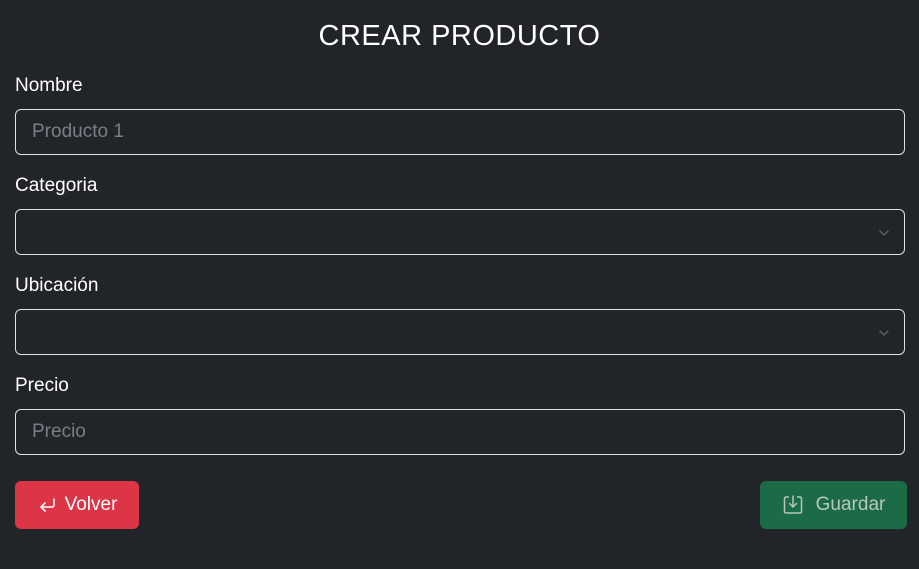 The image size is (919, 569). I want to click on nombre-label: Nombre, so click(49, 85).